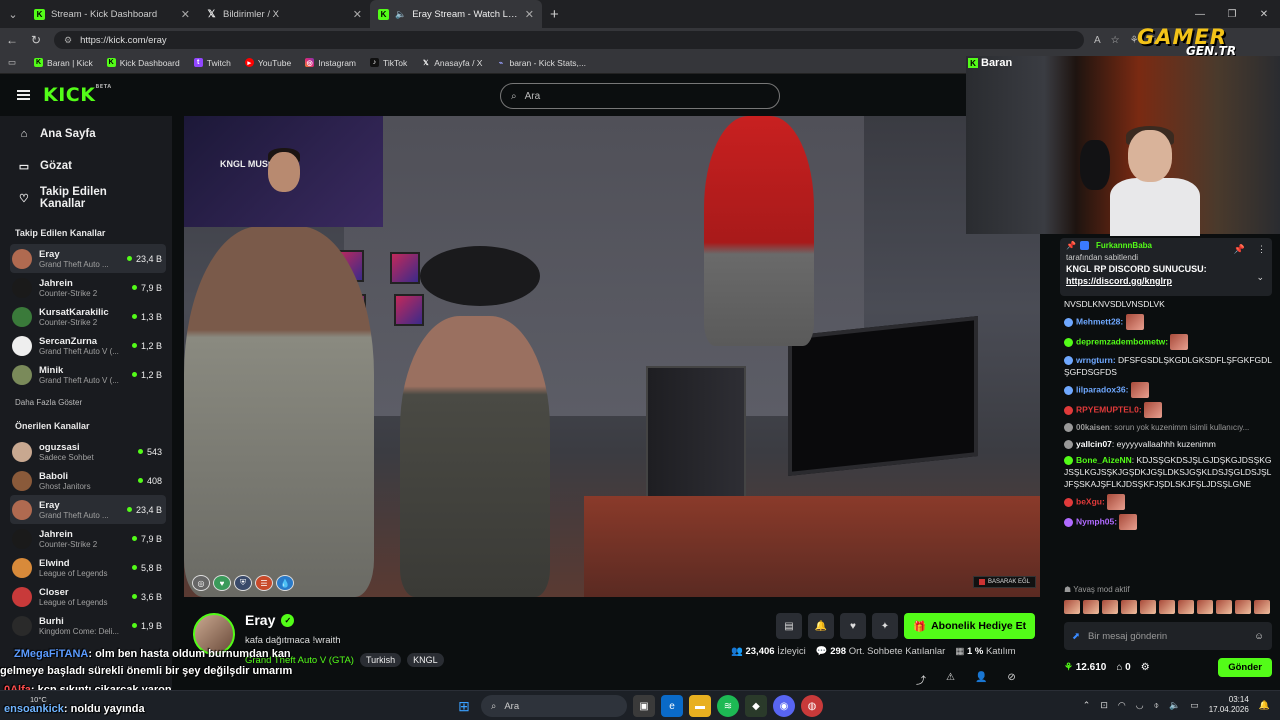 The height and width of the screenshot is (720, 1280). What do you see at coordinates (644, 706) in the screenshot?
I see `task-view-icon: ▣` at bounding box center [644, 706].